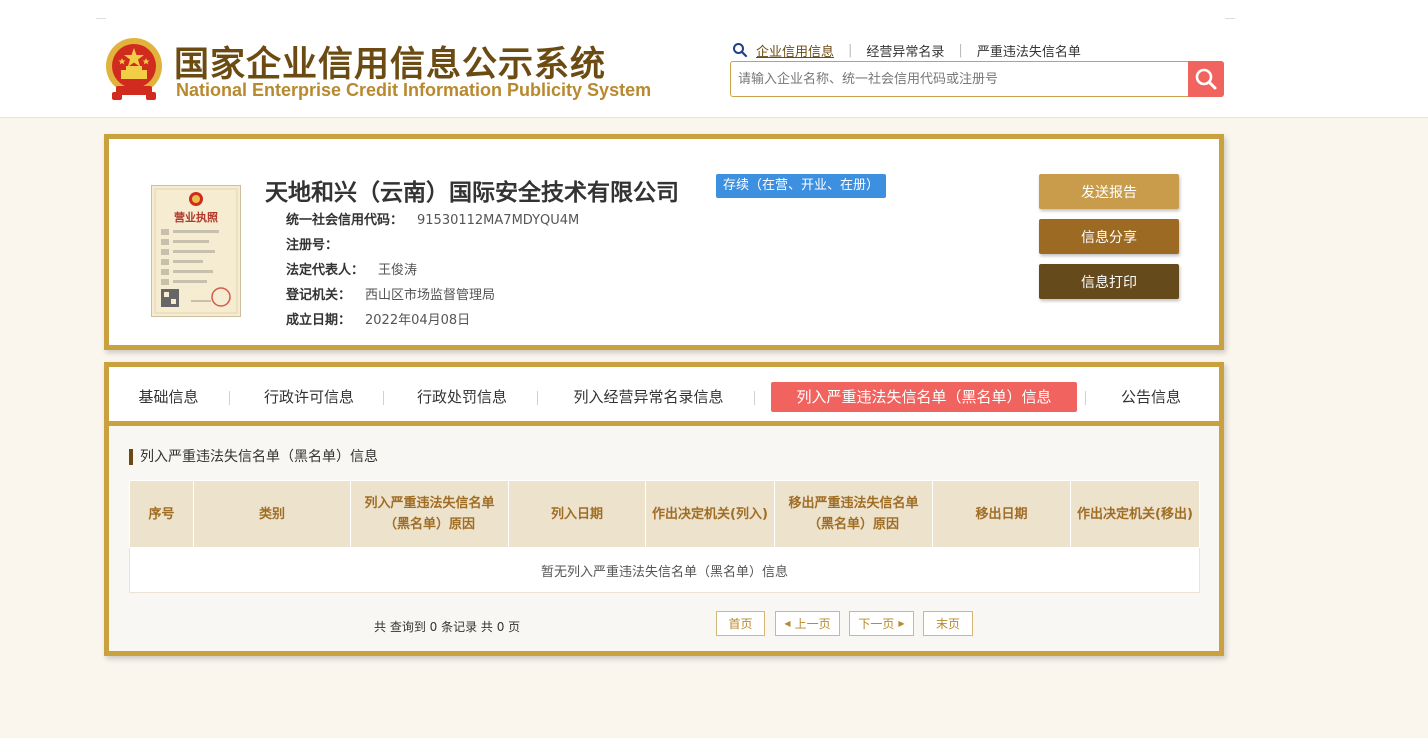  Describe the element at coordinates (787, 623) in the screenshot. I see `caret-left-icon: ◀` at that location.